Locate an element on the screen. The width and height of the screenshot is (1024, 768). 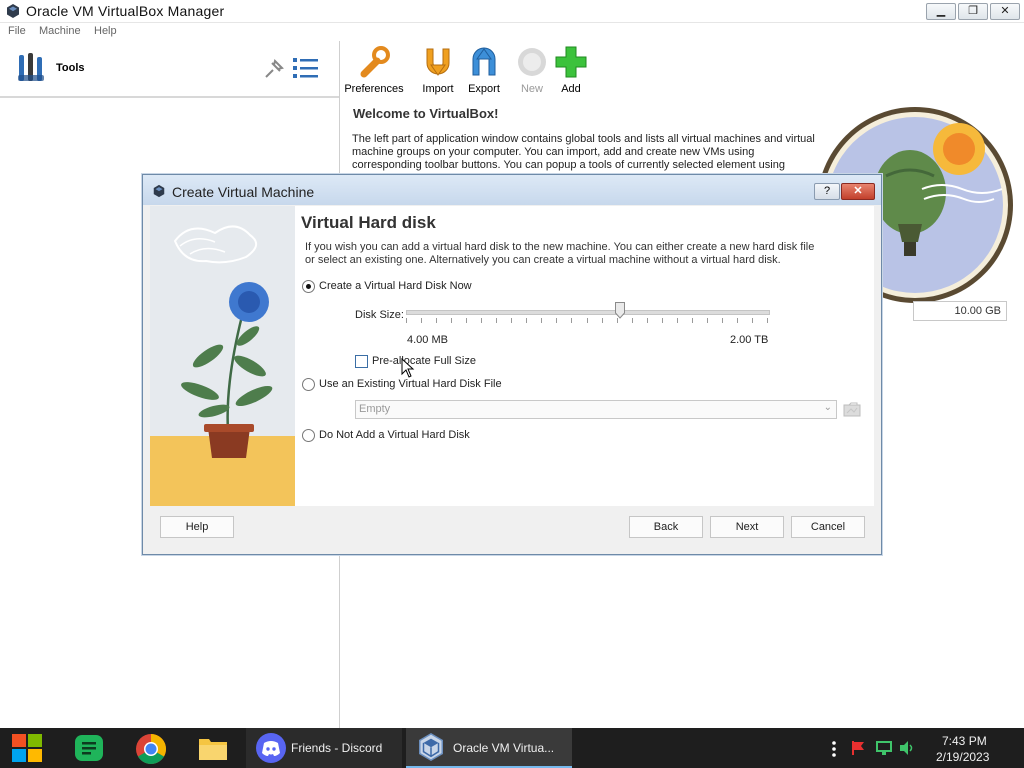
use-existing-radio-row: Use an Existing Virtual Hard Disk File is located at coordinates (451, 385).